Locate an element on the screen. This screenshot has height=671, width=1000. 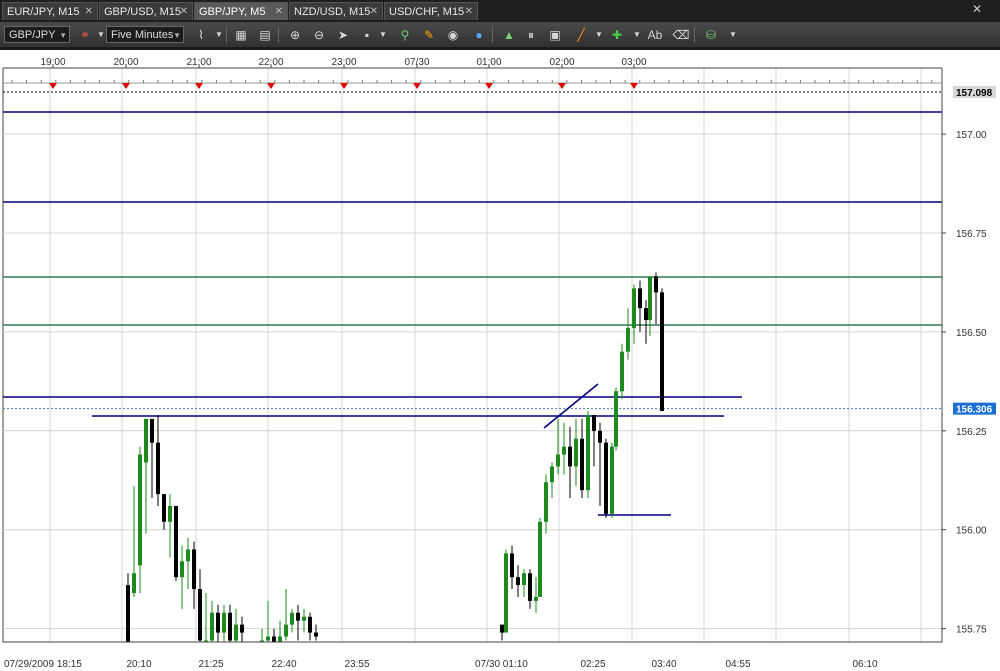
cursor-icon: ➤ is located at coordinates (343, 35).